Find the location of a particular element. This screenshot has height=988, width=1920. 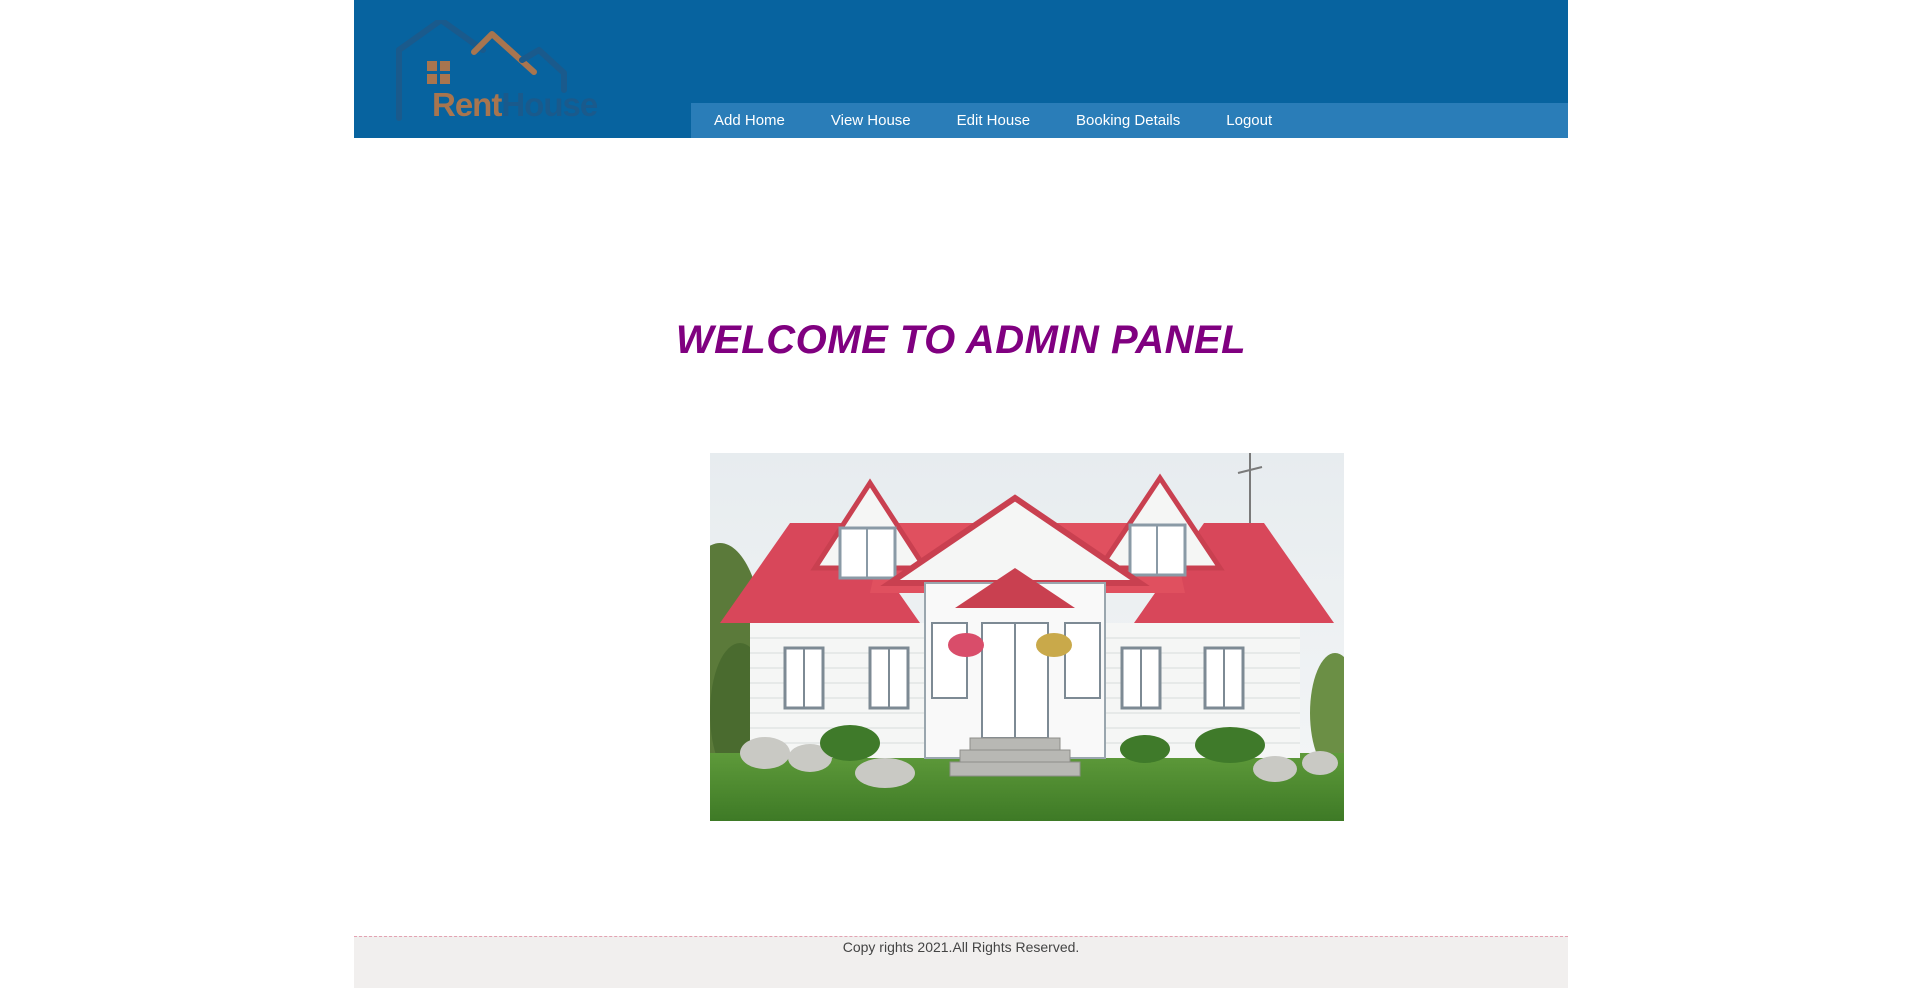

logo-text: RentHouse is located at coordinates (515, 104).